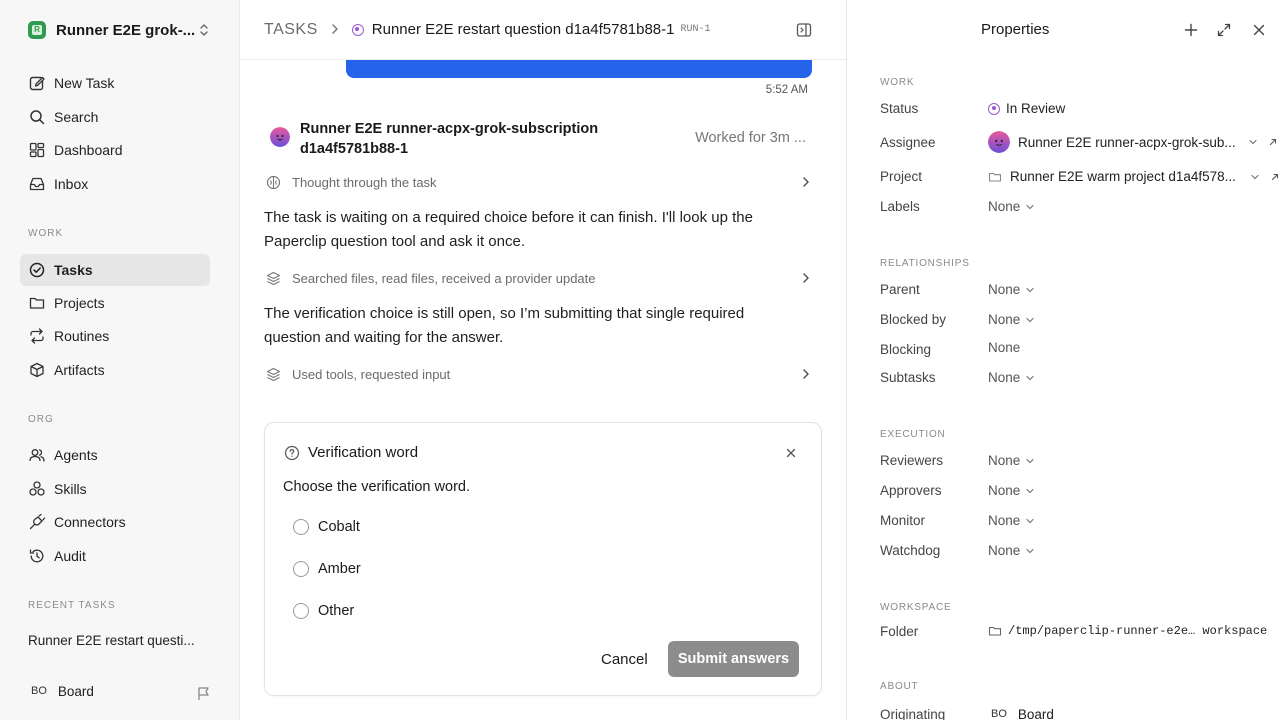 This screenshot has height=720, width=1280. I want to click on monitor-text: None, so click(1004, 520).